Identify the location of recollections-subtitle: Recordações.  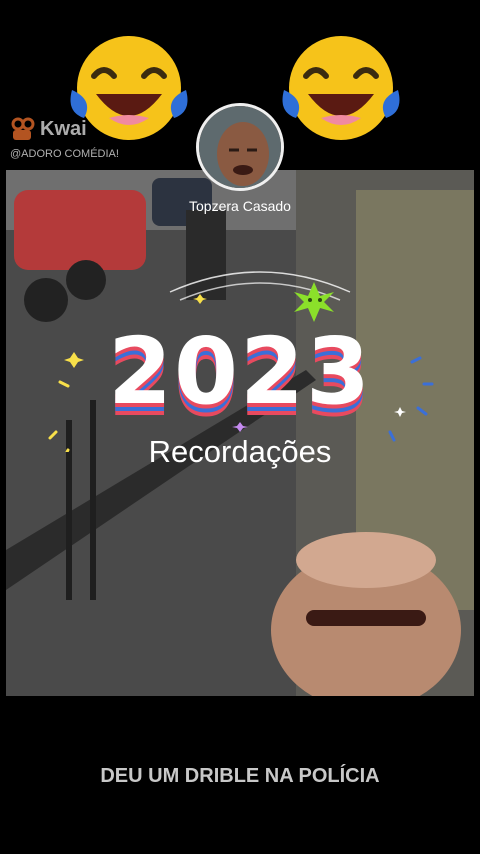
(240, 451).